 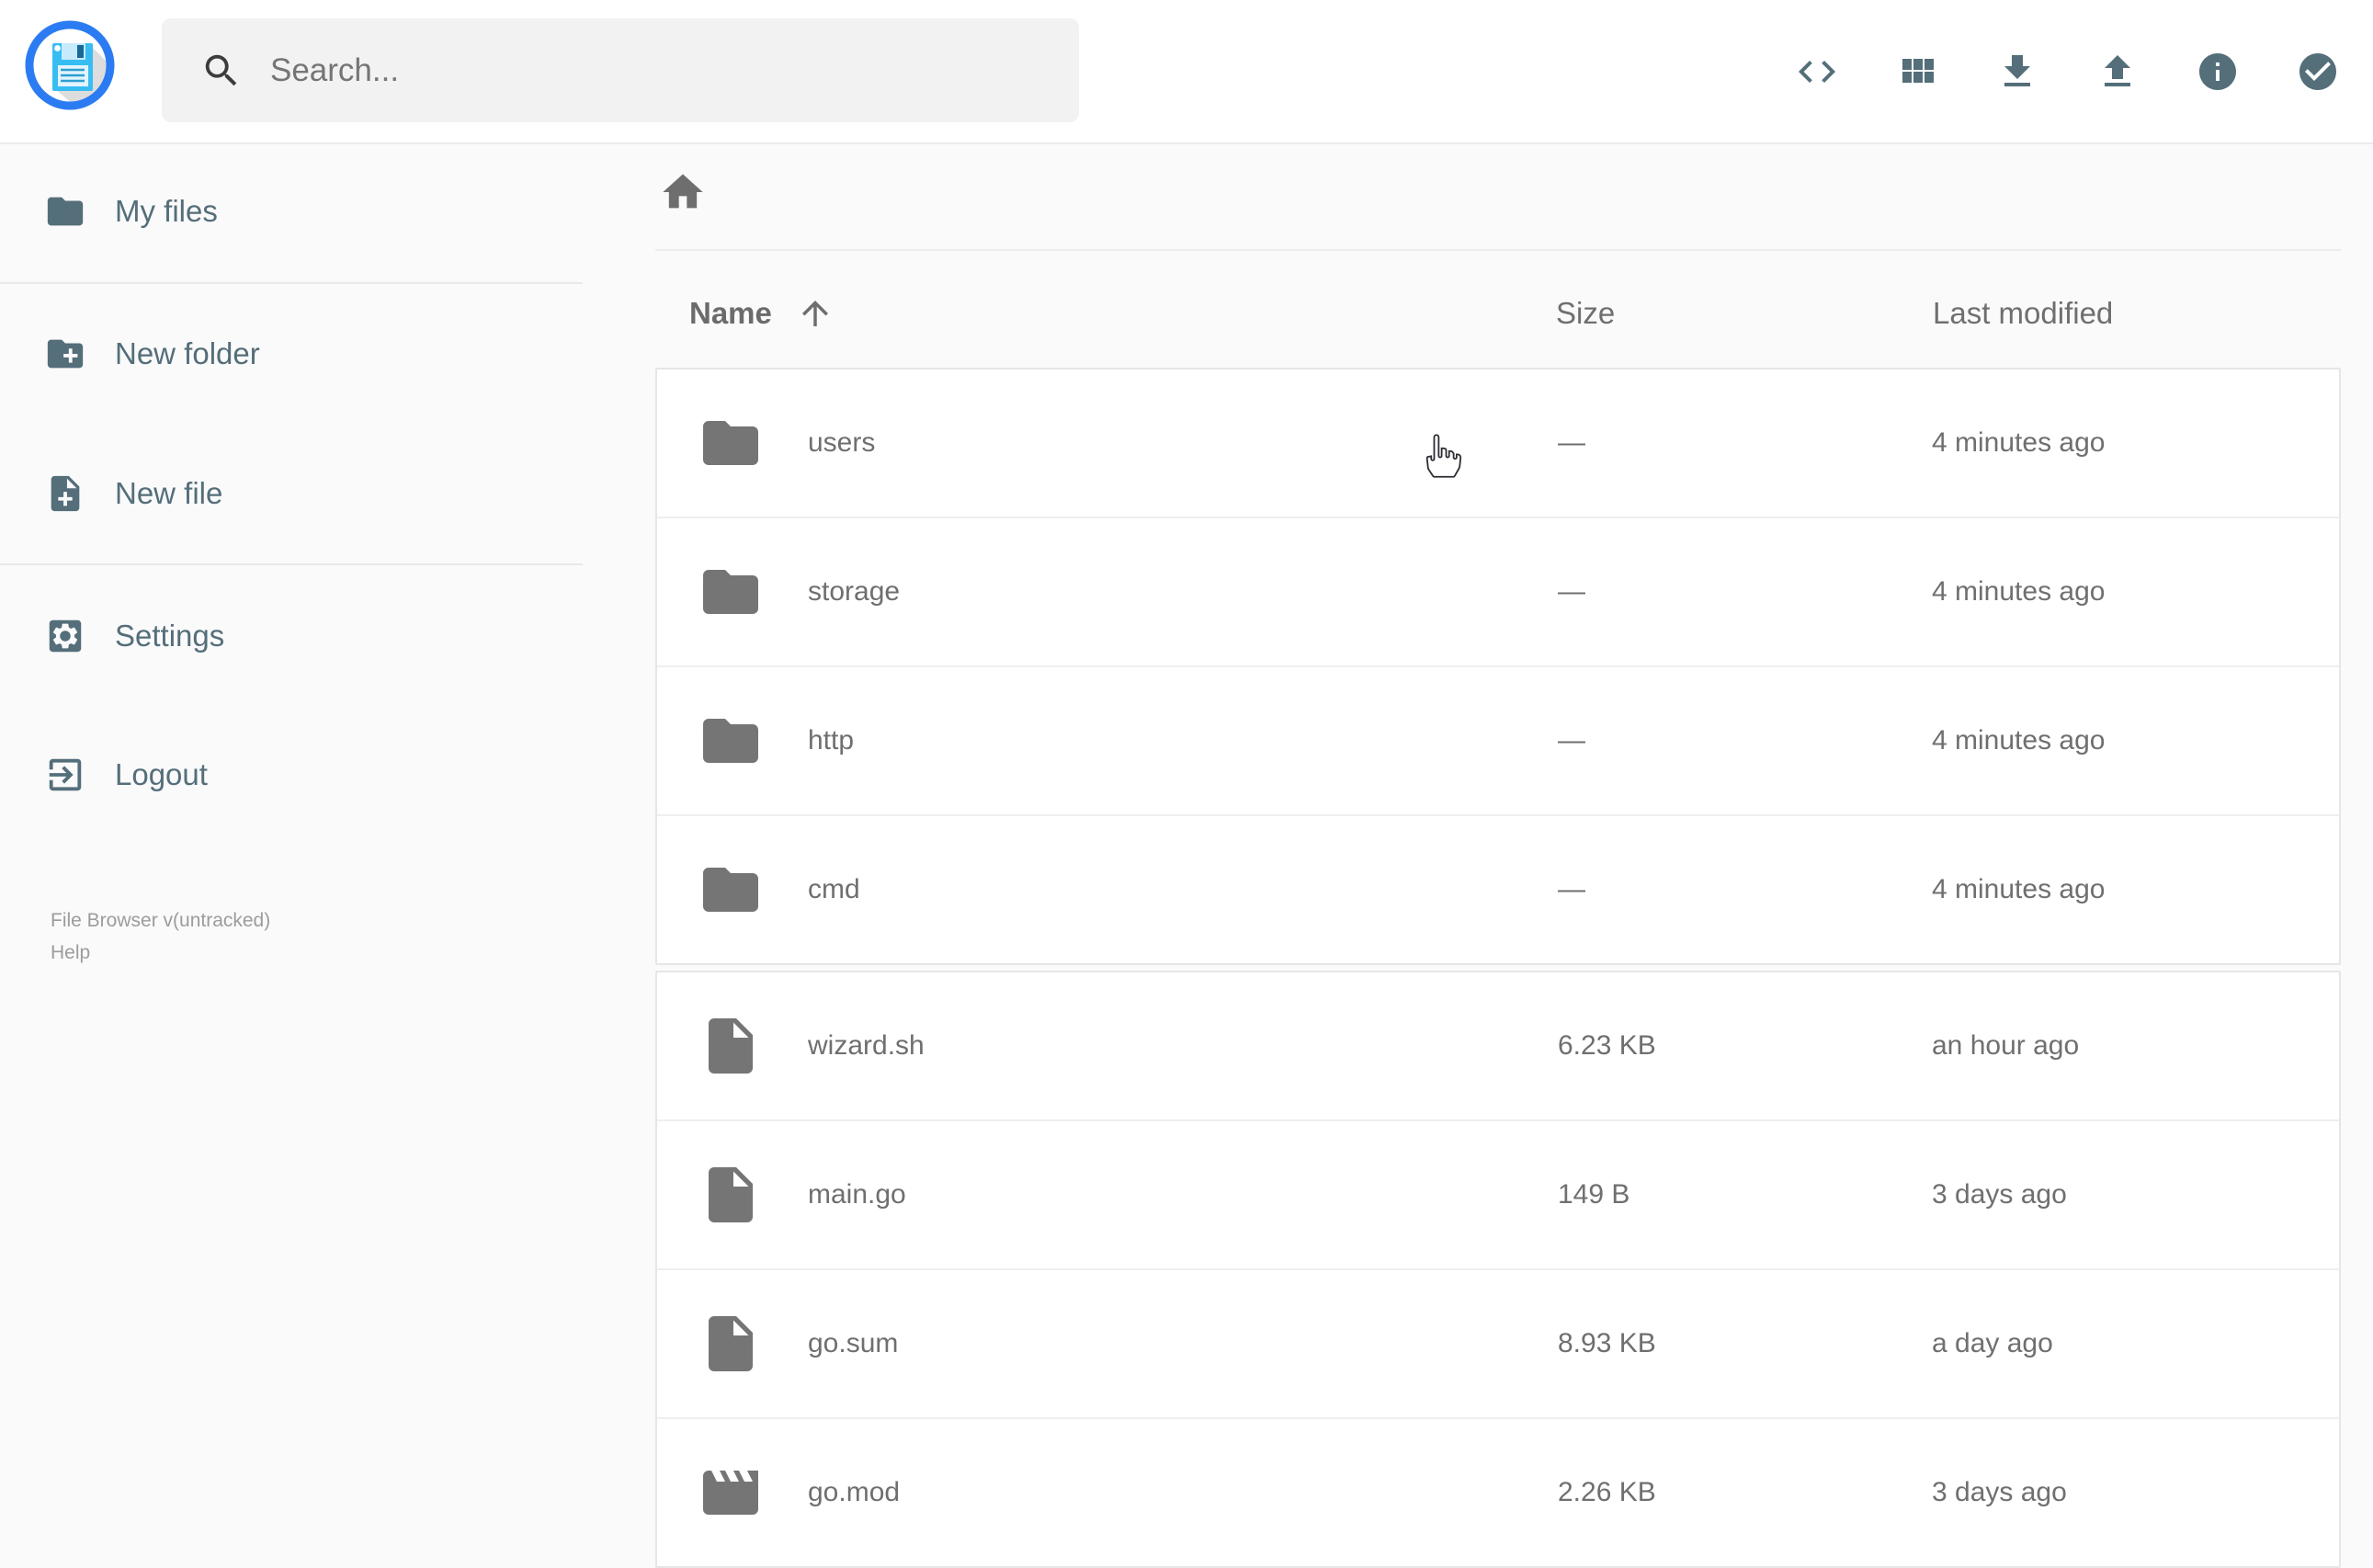 I want to click on info-icon, so click(x=2218, y=71).